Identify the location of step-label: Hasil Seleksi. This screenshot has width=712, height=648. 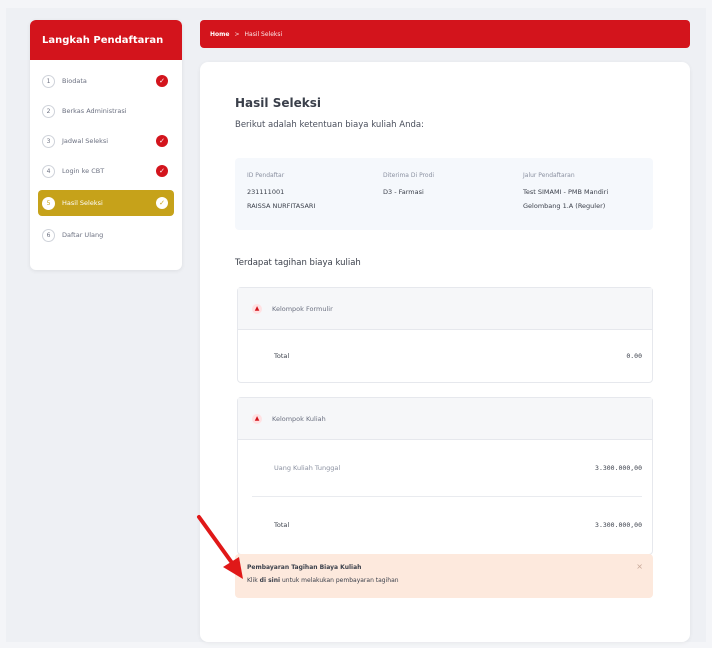
(82, 203).